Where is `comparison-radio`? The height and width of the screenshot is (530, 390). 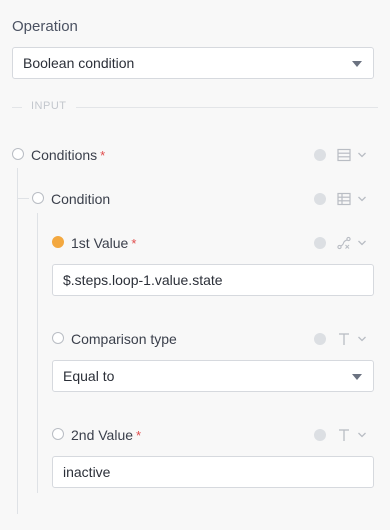
comparison-radio is located at coordinates (58, 338).